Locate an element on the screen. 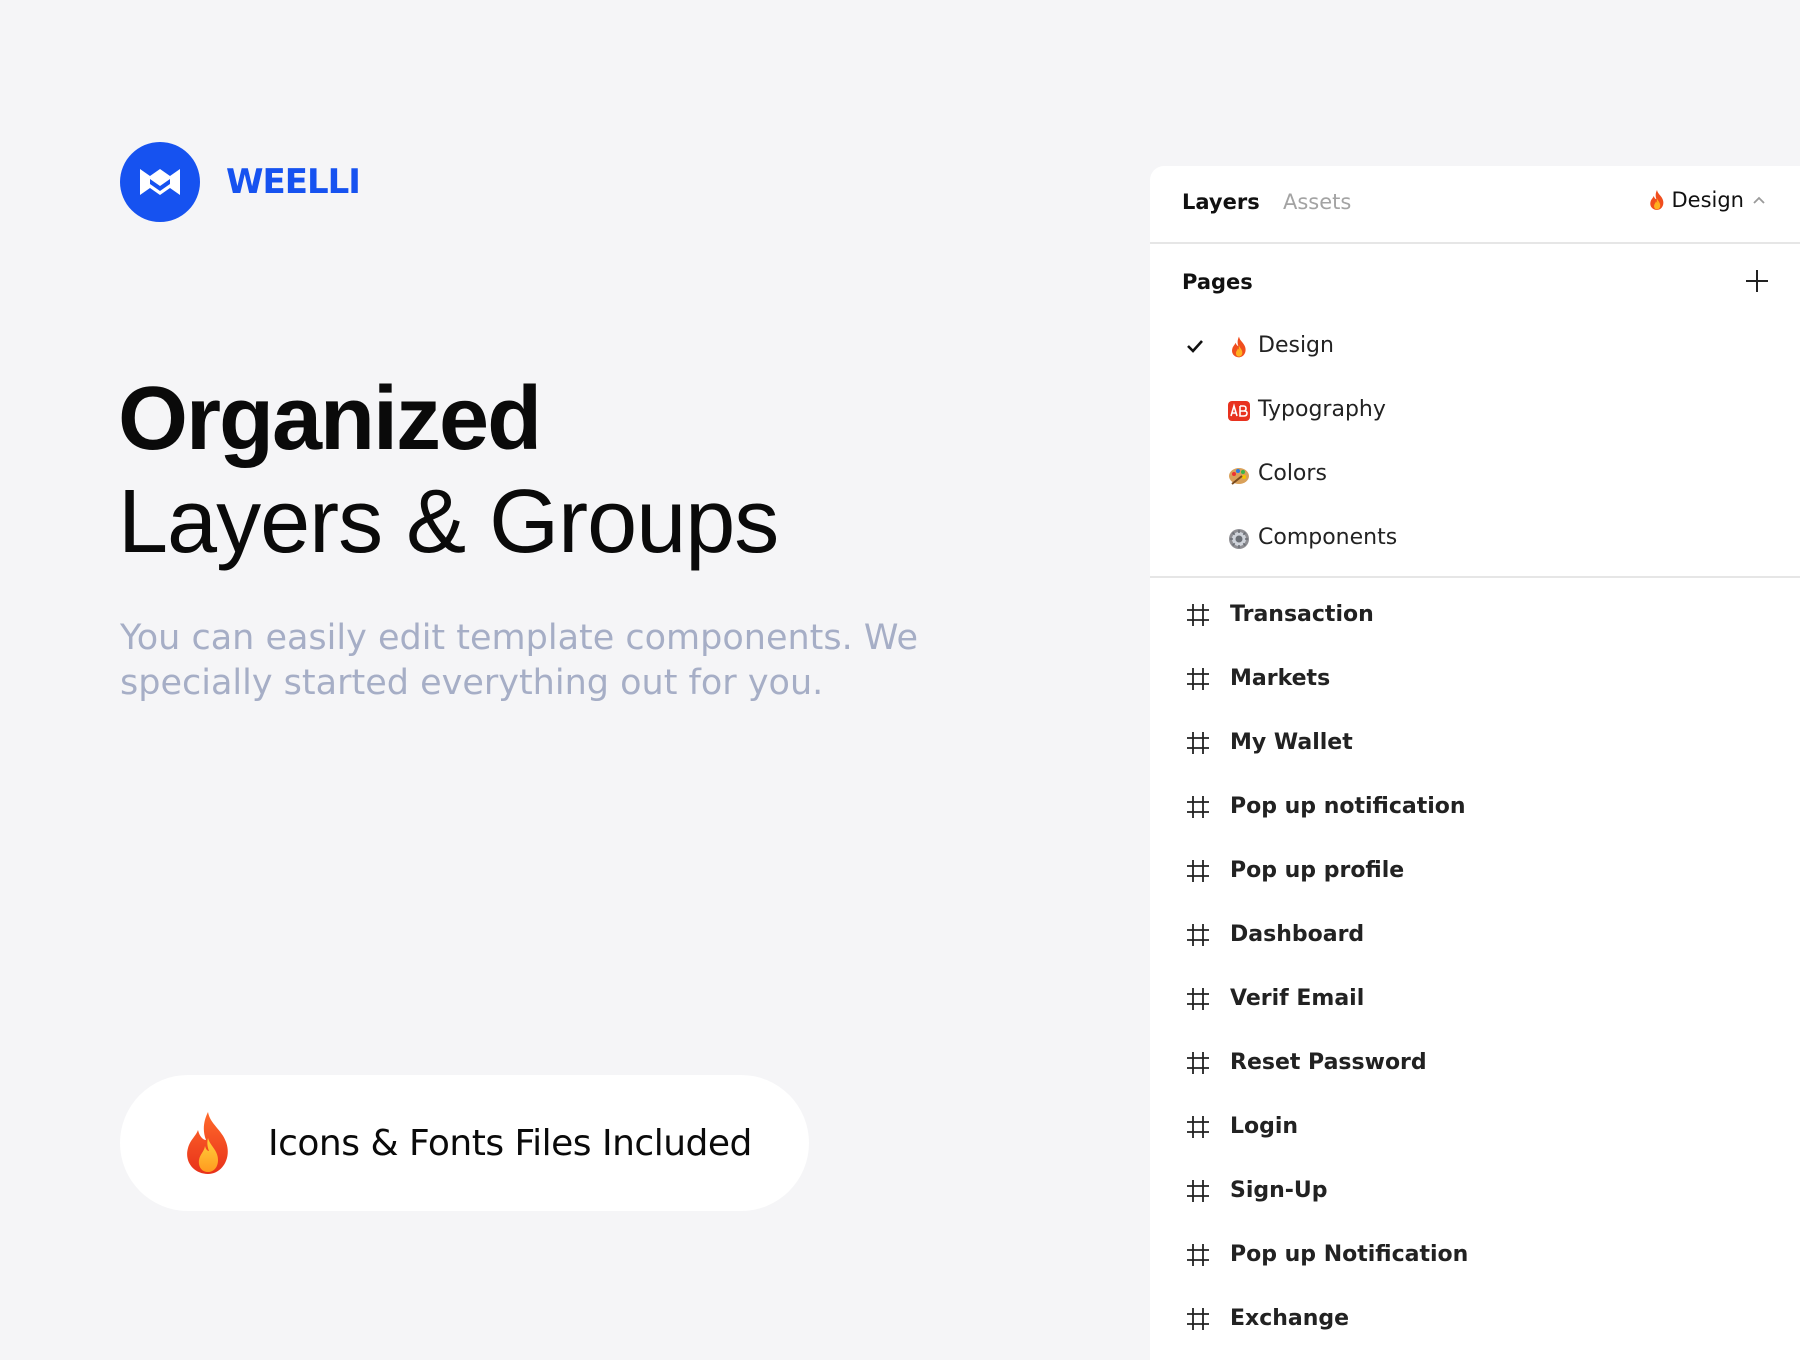  frame-item-pop-up-notification-2: Pop up Notification is located at coordinates (1475, 1256).